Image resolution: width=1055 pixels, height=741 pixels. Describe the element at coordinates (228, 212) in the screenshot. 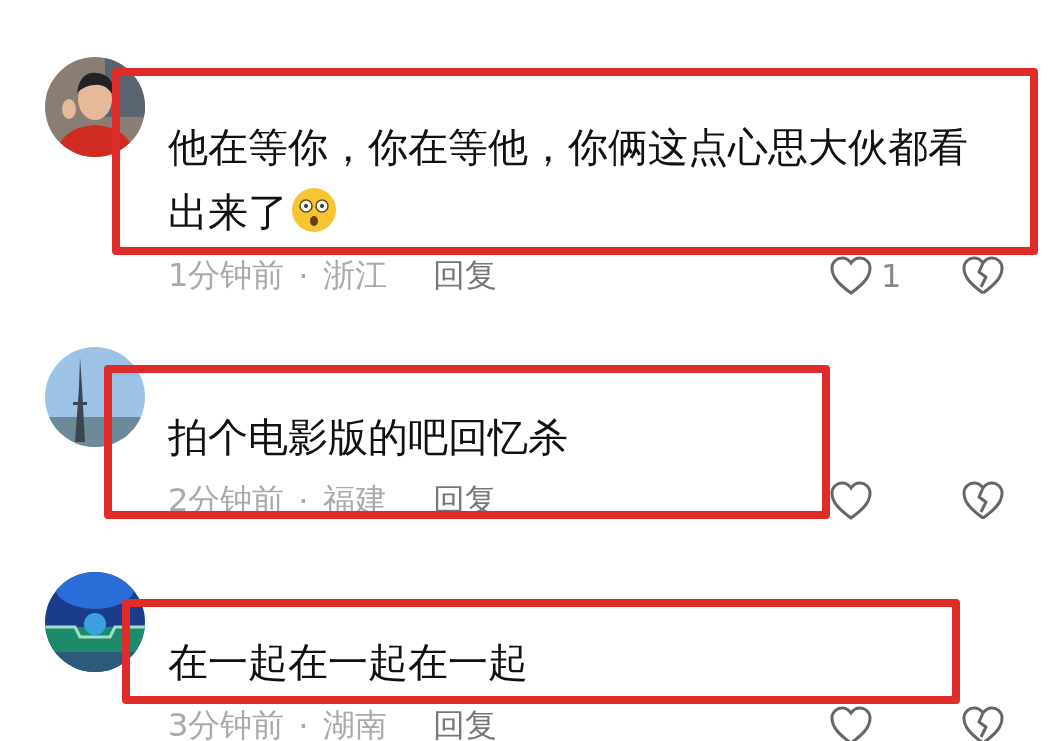

I see `comment-text: 出来了` at that location.